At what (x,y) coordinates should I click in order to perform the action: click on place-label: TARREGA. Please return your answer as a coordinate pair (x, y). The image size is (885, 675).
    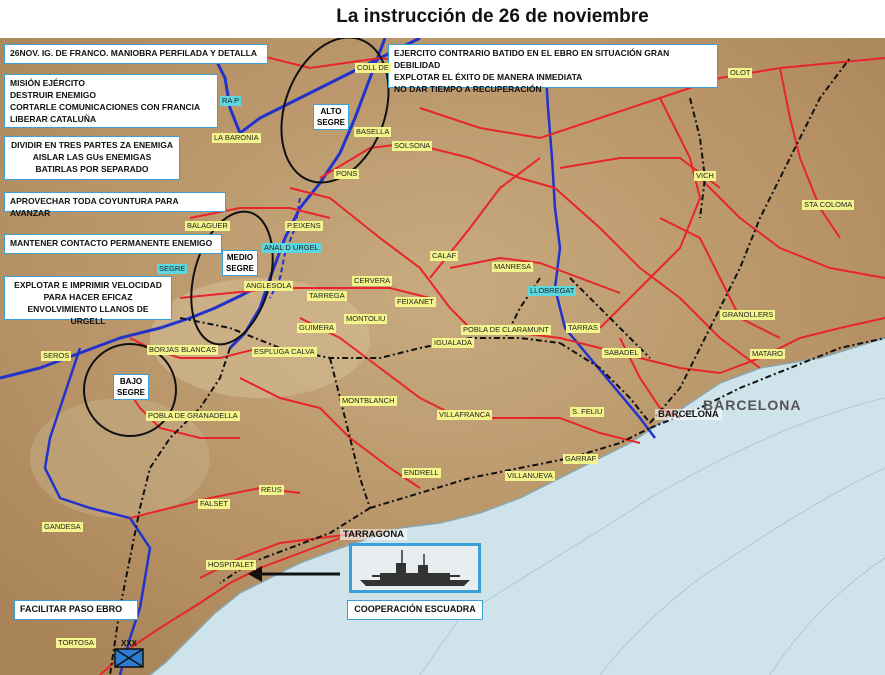
    Looking at the image, I should click on (327, 296).